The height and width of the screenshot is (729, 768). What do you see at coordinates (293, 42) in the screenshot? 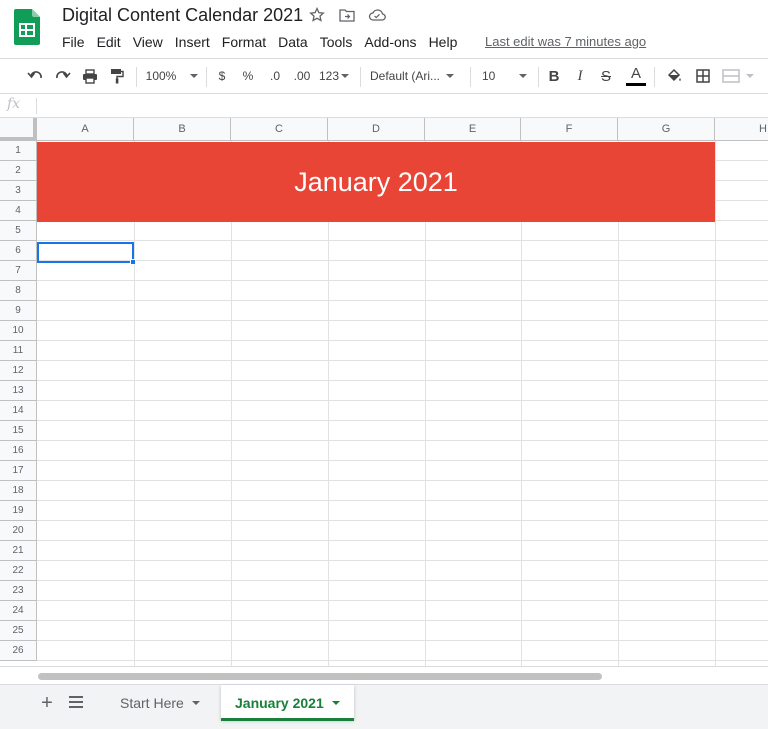
I see `menu-data: Data` at bounding box center [293, 42].